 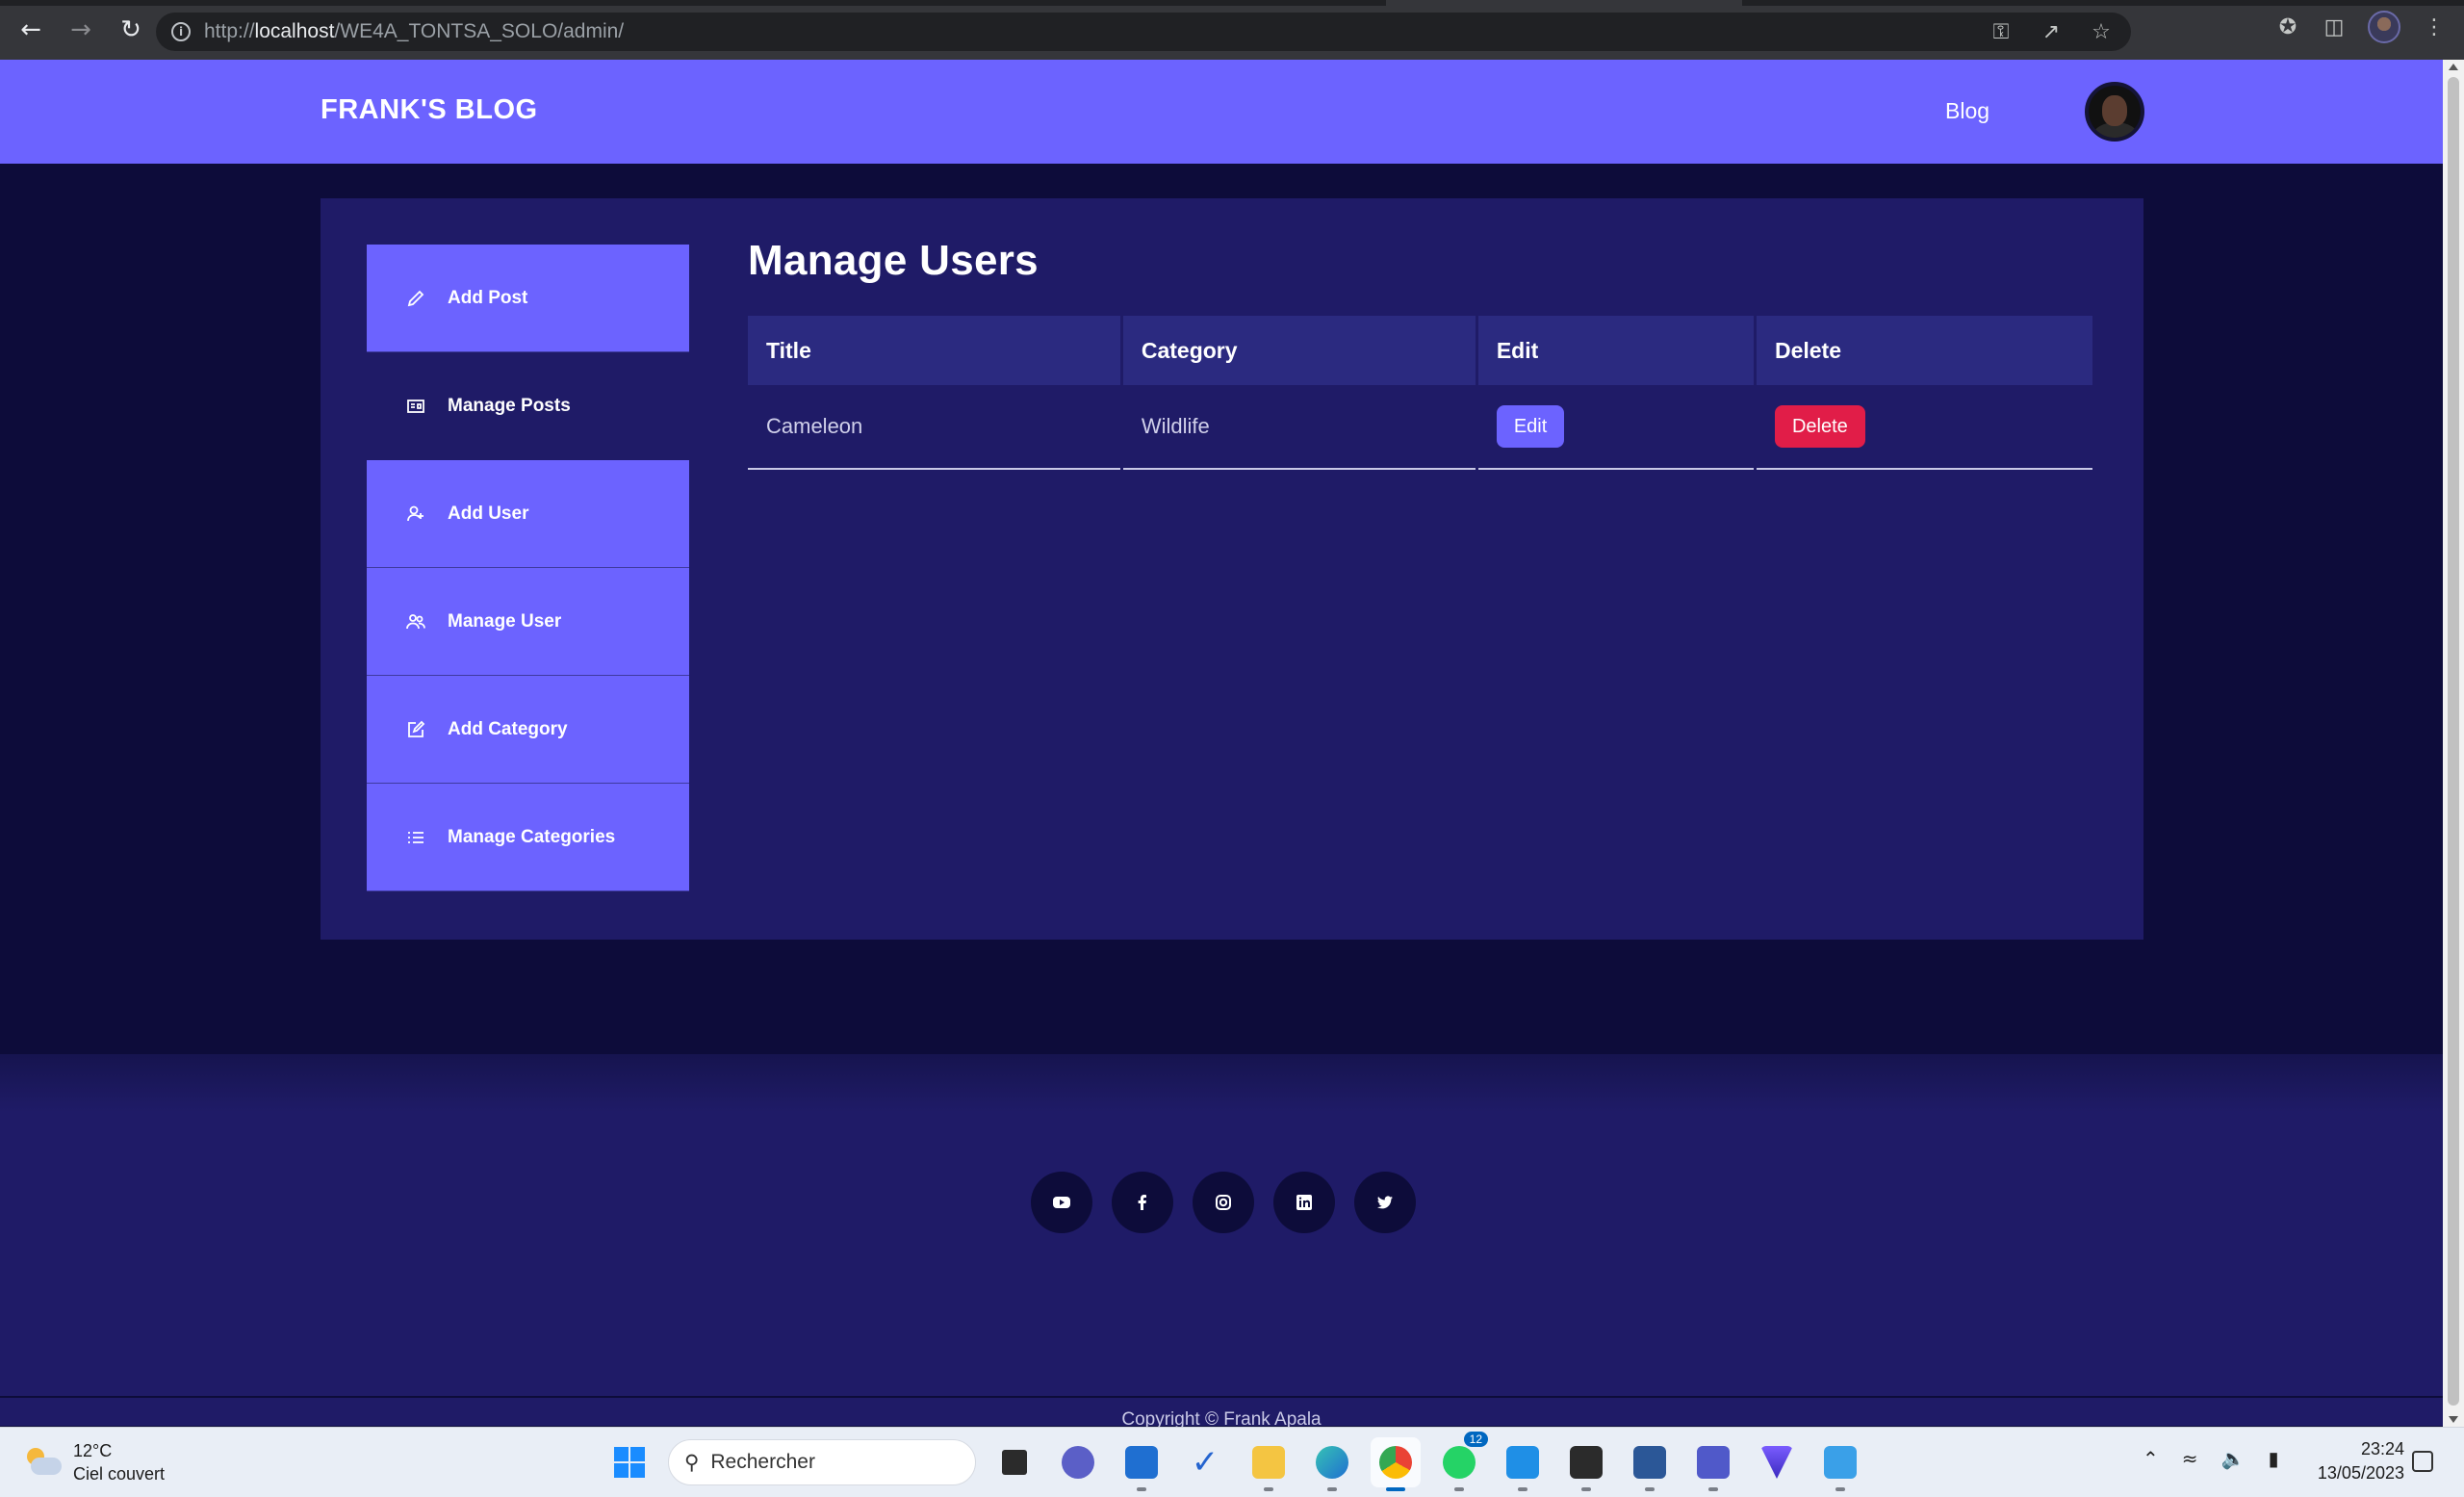 I want to click on notepad-icon, so click(x=1840, y=1464).